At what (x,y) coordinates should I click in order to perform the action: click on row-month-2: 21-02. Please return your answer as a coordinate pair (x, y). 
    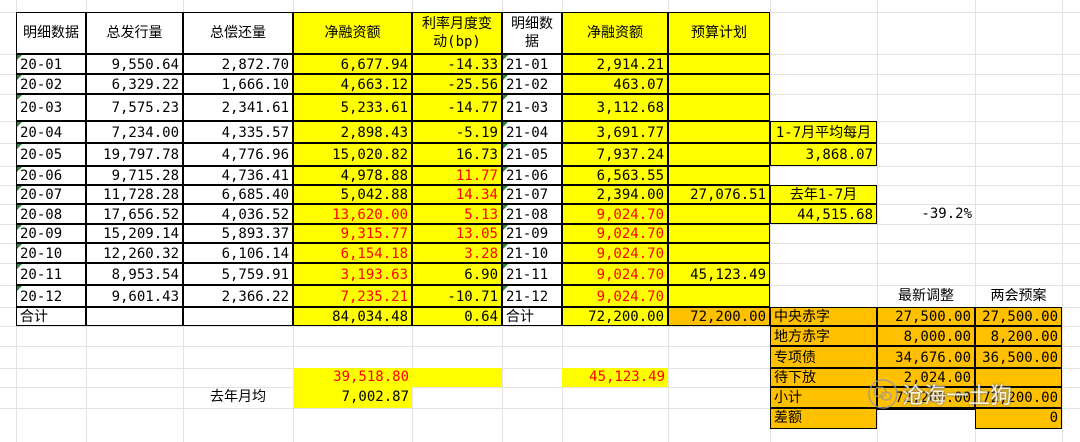
    Looking at the image, I should click on (532, 84).